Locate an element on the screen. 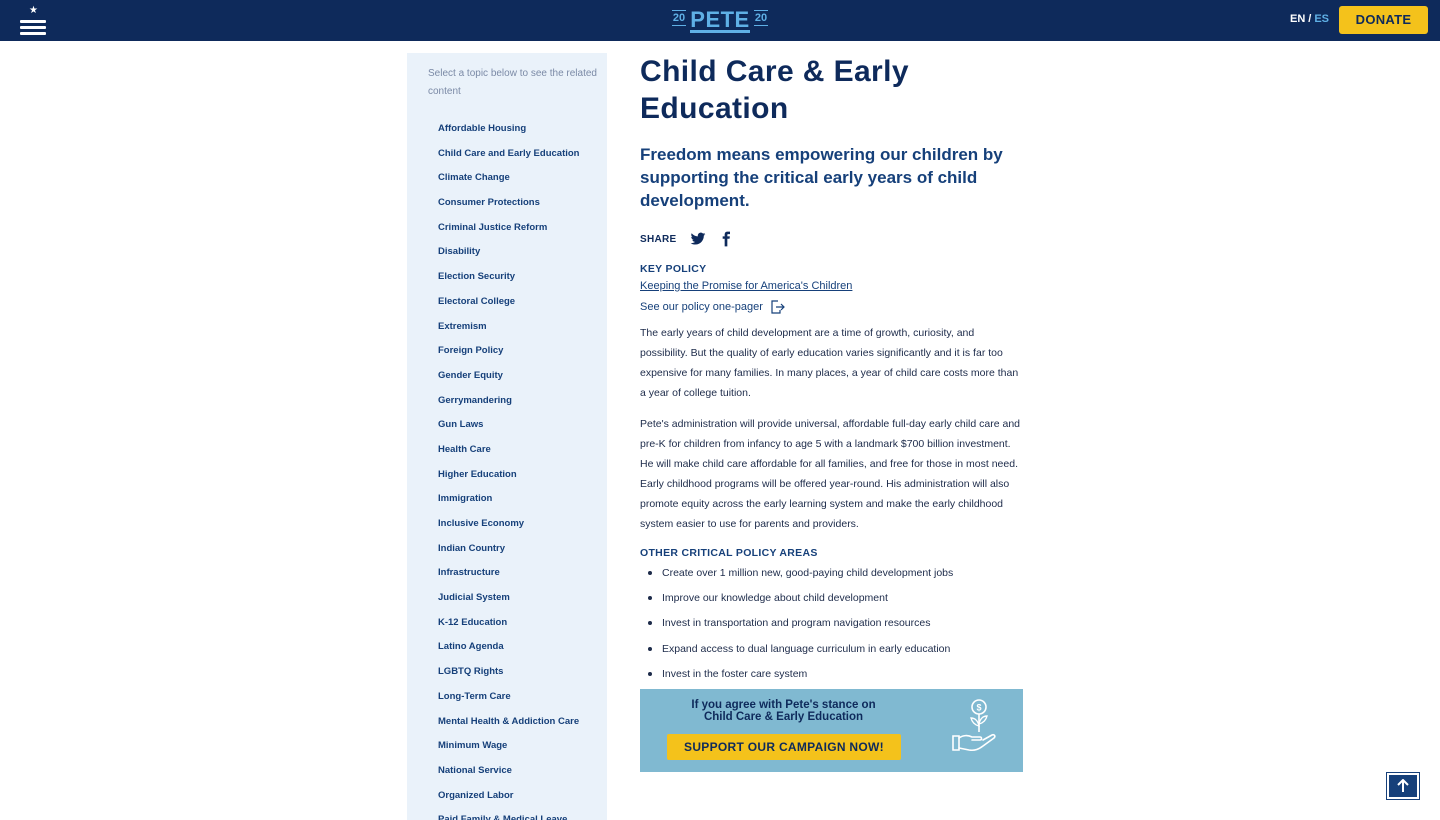 This screenshot has width=1440, height=820. topic-link: Election Security is located at coordinates (508, 277).